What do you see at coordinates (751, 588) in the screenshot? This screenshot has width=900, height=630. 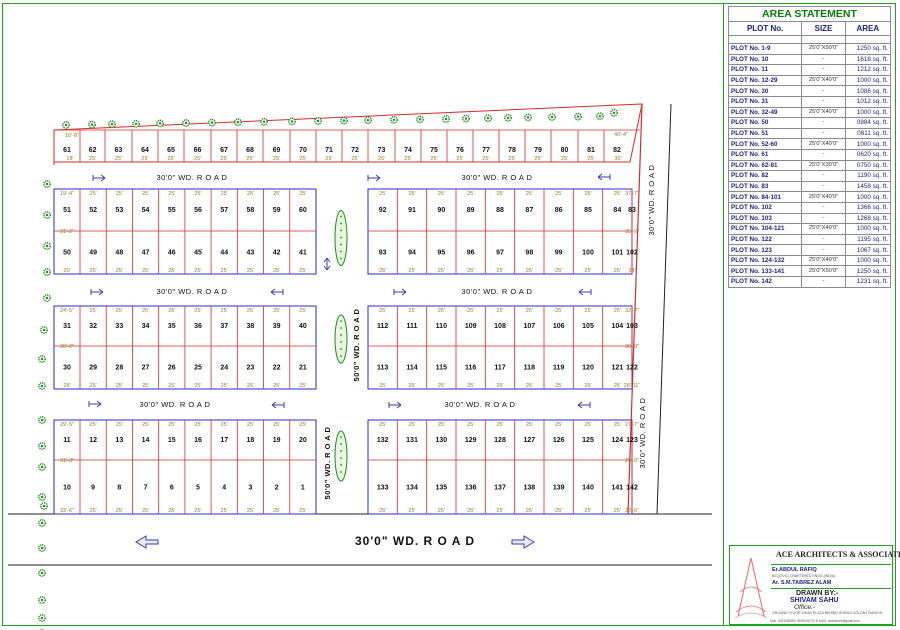 I see `firm-logo-icon` at bounding box center [751, 588].